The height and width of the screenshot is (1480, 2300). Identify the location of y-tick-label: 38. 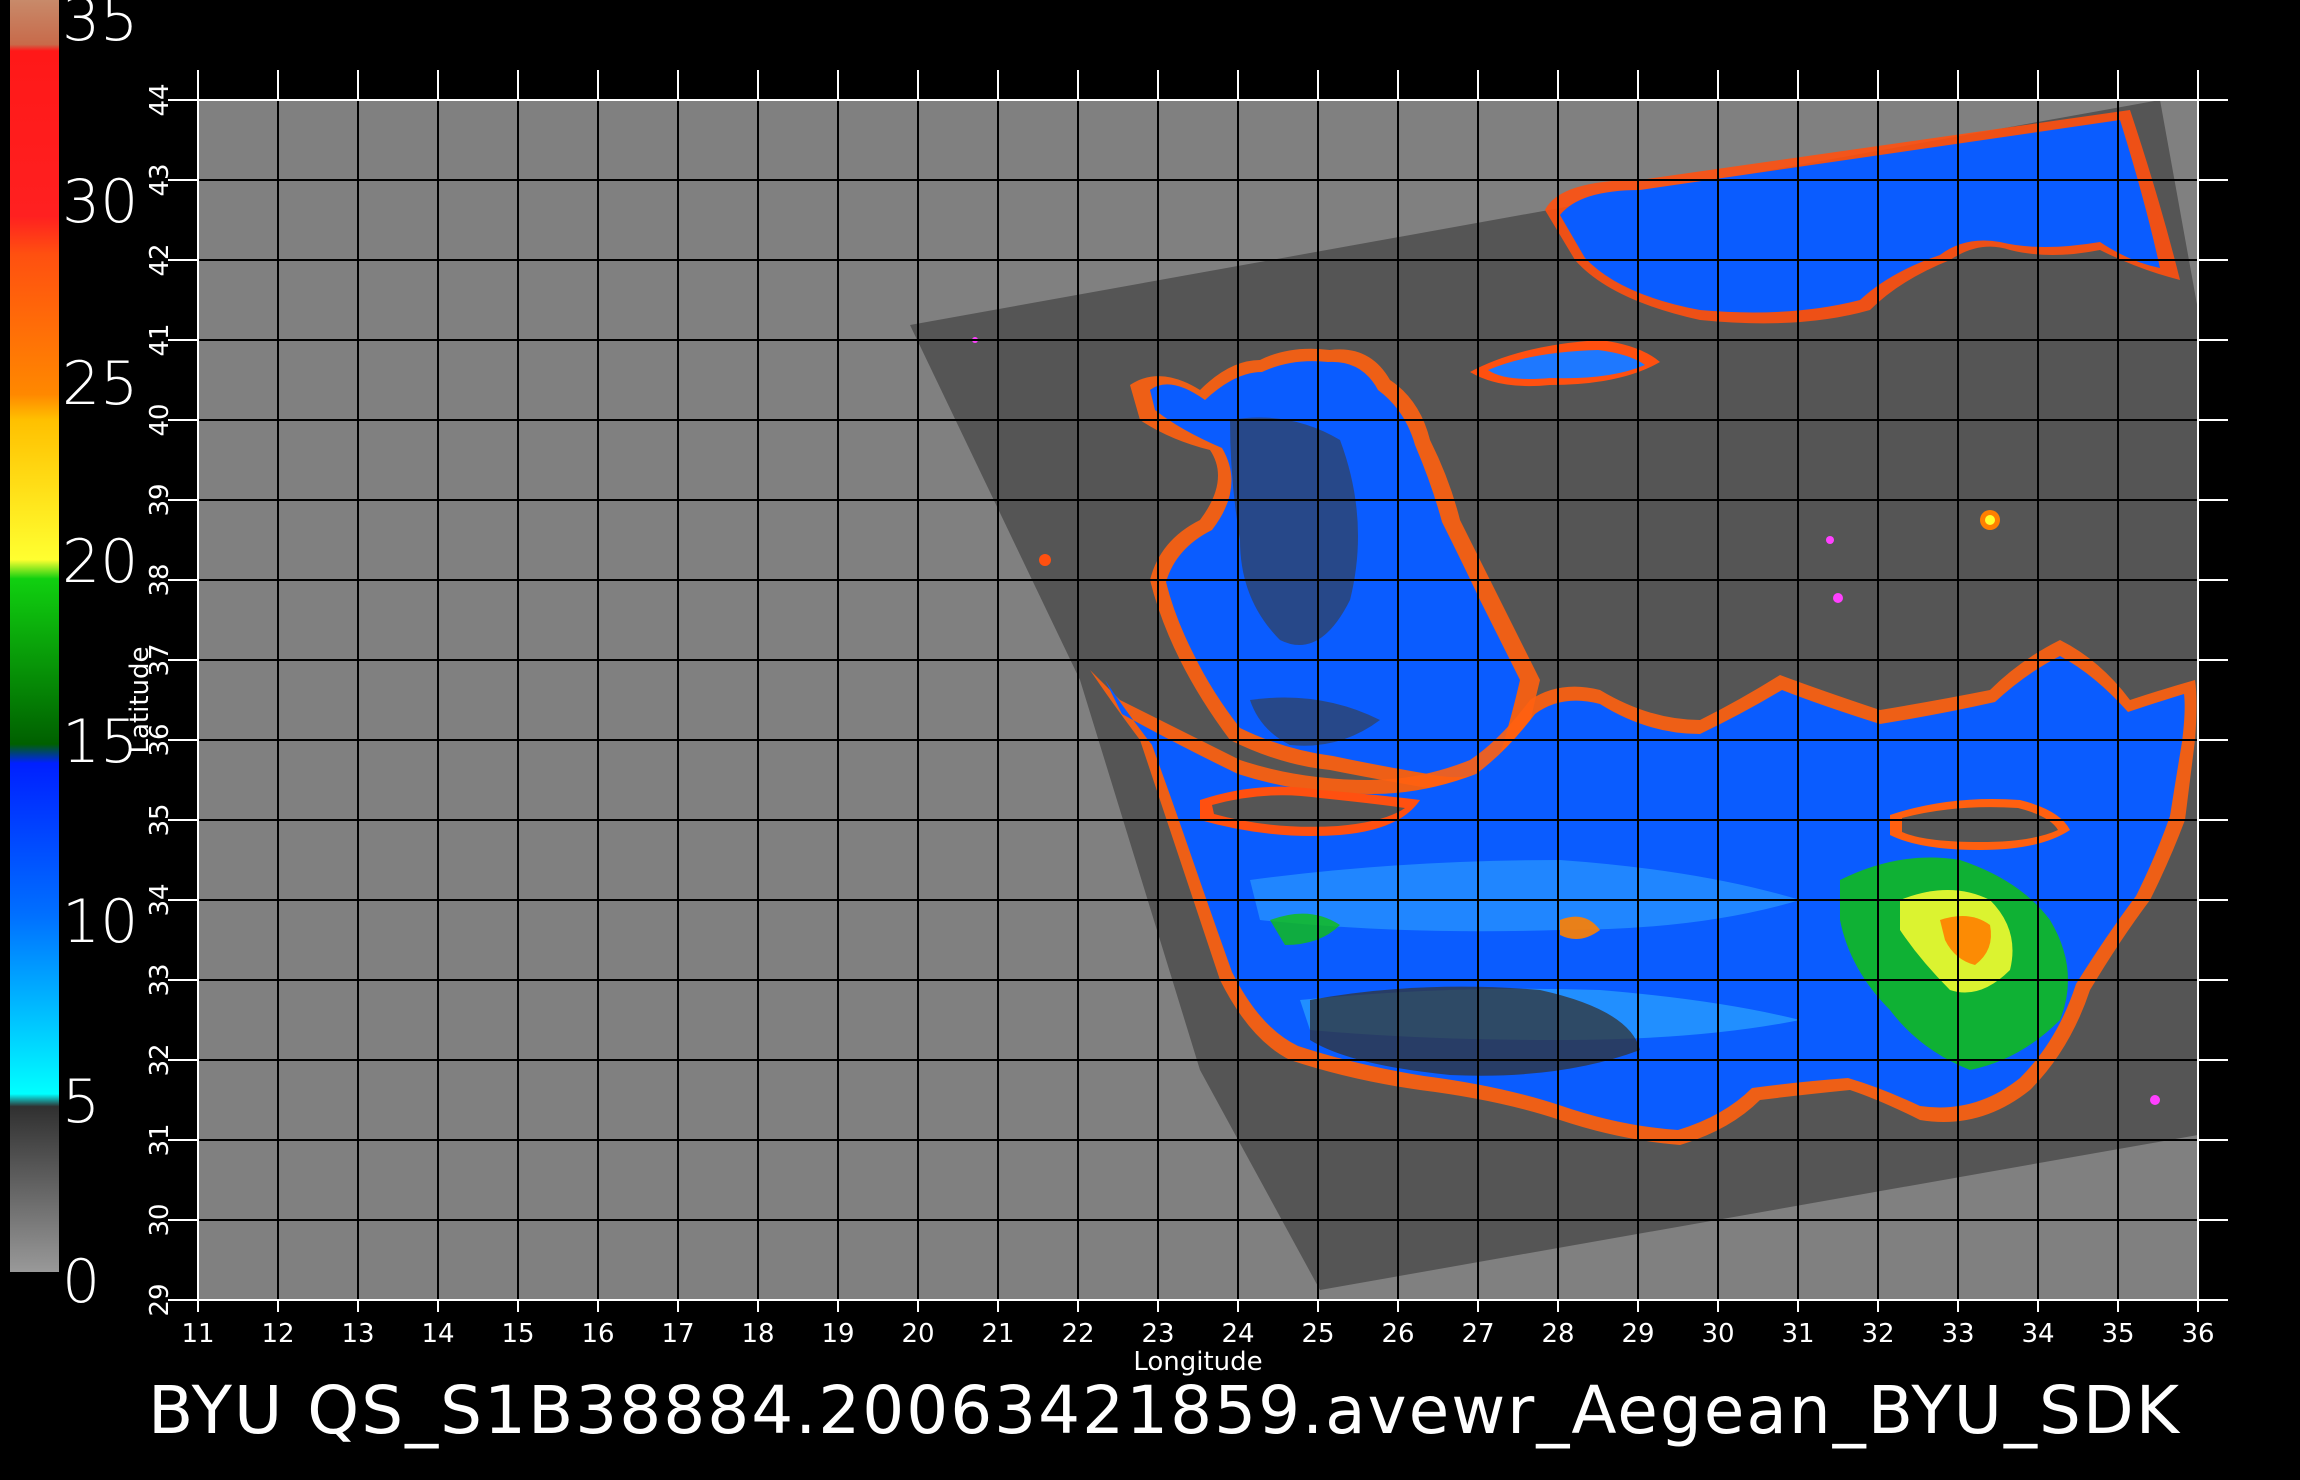
(160, 579).